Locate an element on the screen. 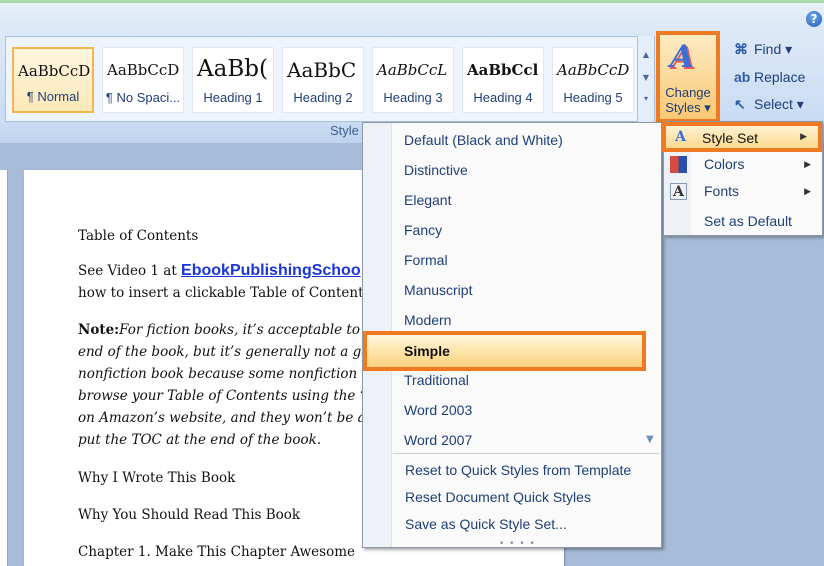 This screenshot has width=824, height=566. reset-document-styles-command: Reset Document Quick Styles is located at coordinates (498, 497).